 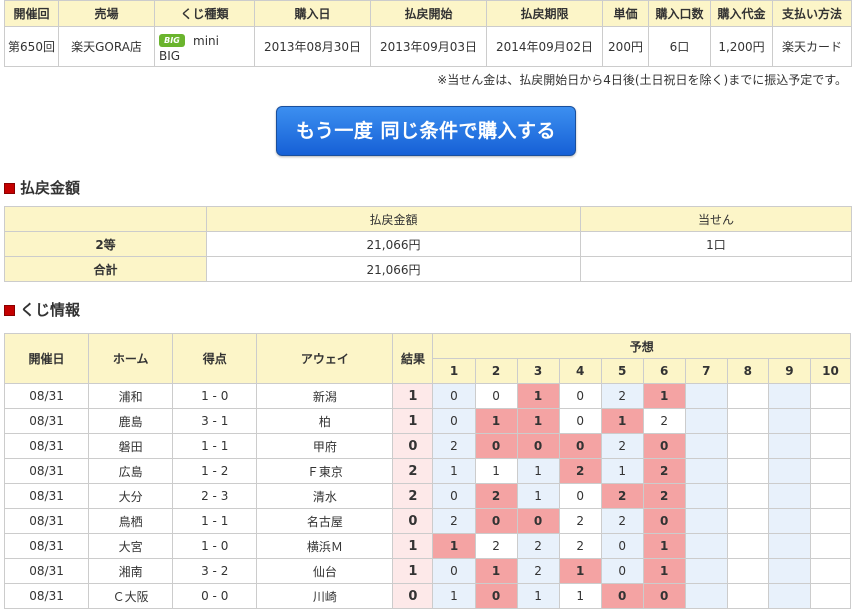 What do you see at coordinates (215, 496) in the screenshot?
I see `match-score: 2 - 3` at bounding box center [215, 496].